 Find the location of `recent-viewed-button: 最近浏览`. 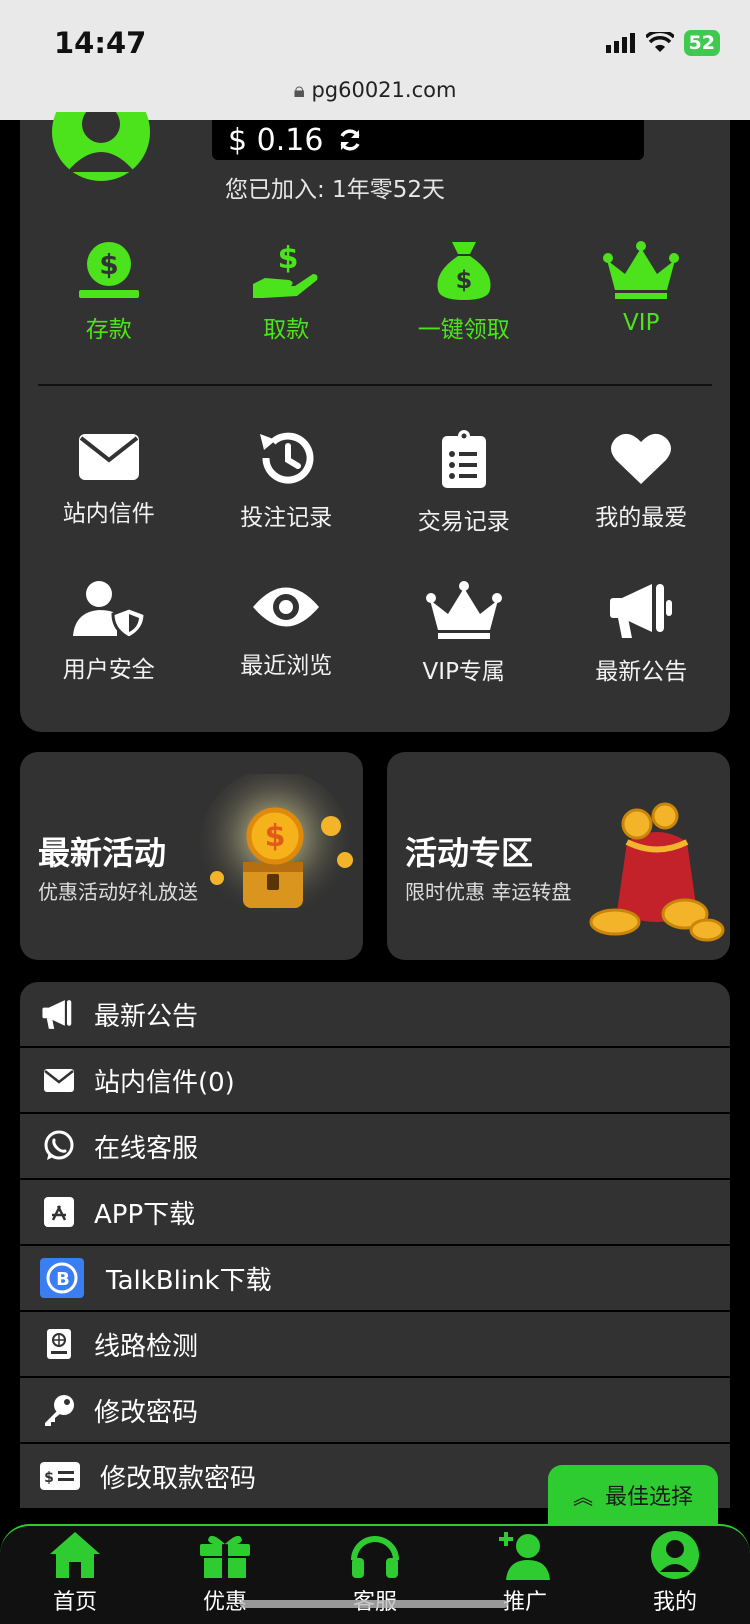

recent-viewed-button: 最近浏览 is located at coordinates (287, 633).